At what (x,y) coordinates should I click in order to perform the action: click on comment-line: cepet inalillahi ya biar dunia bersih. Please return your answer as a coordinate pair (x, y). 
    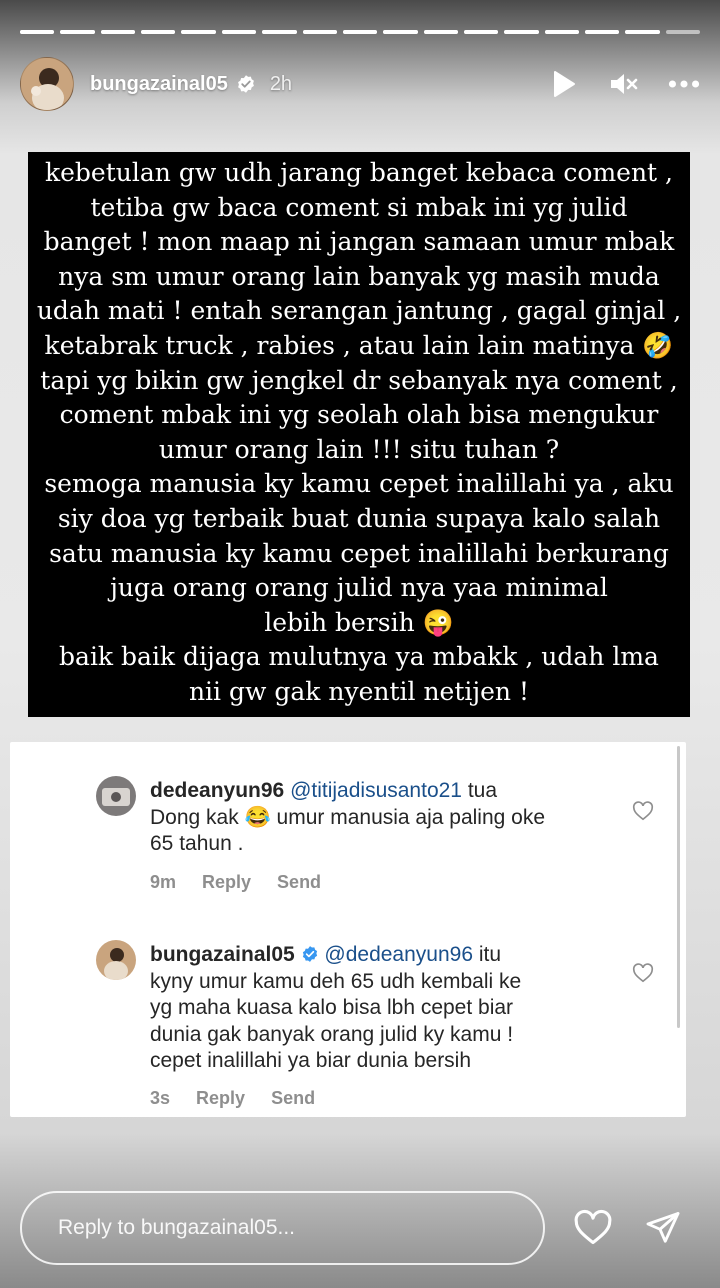
    Looking at the image, I should click on (311, 1060).